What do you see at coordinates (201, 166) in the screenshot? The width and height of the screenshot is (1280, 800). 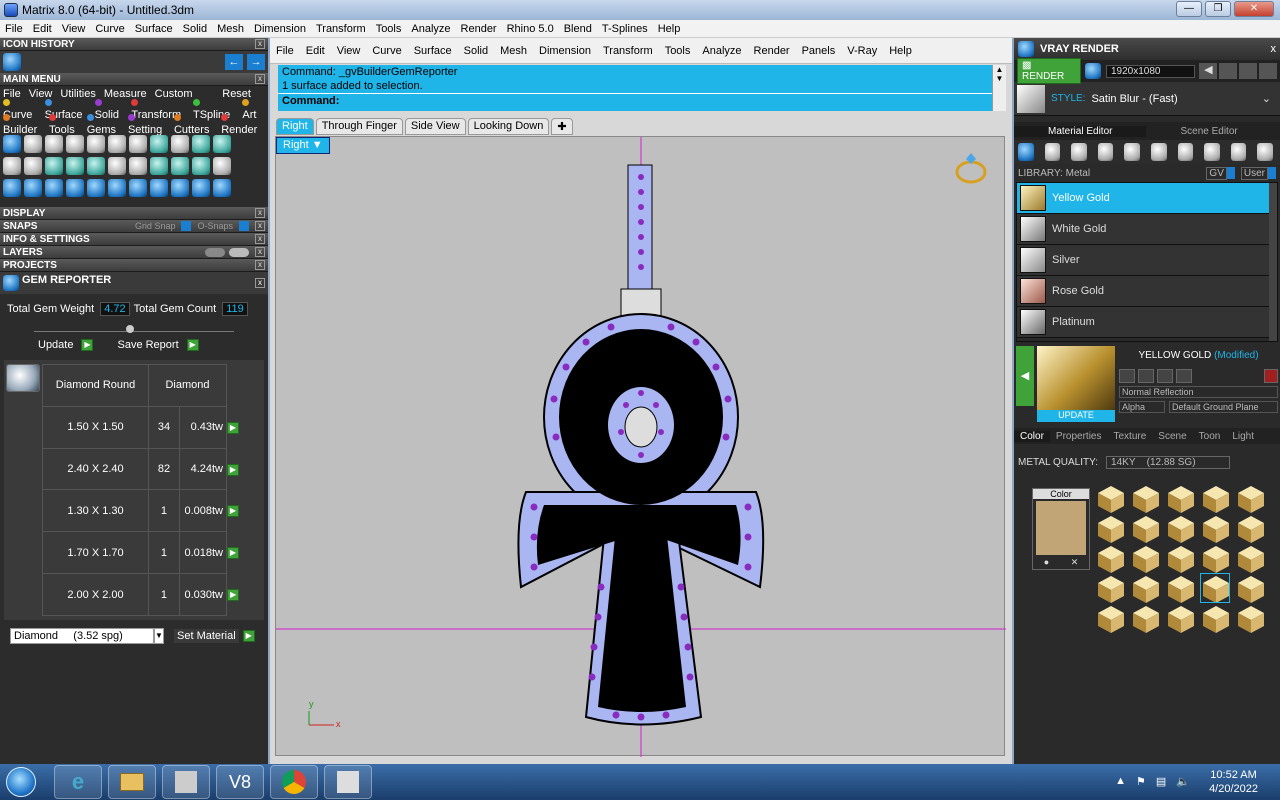 I see `sweep-tool-icon` at bounding box center [201, 166].